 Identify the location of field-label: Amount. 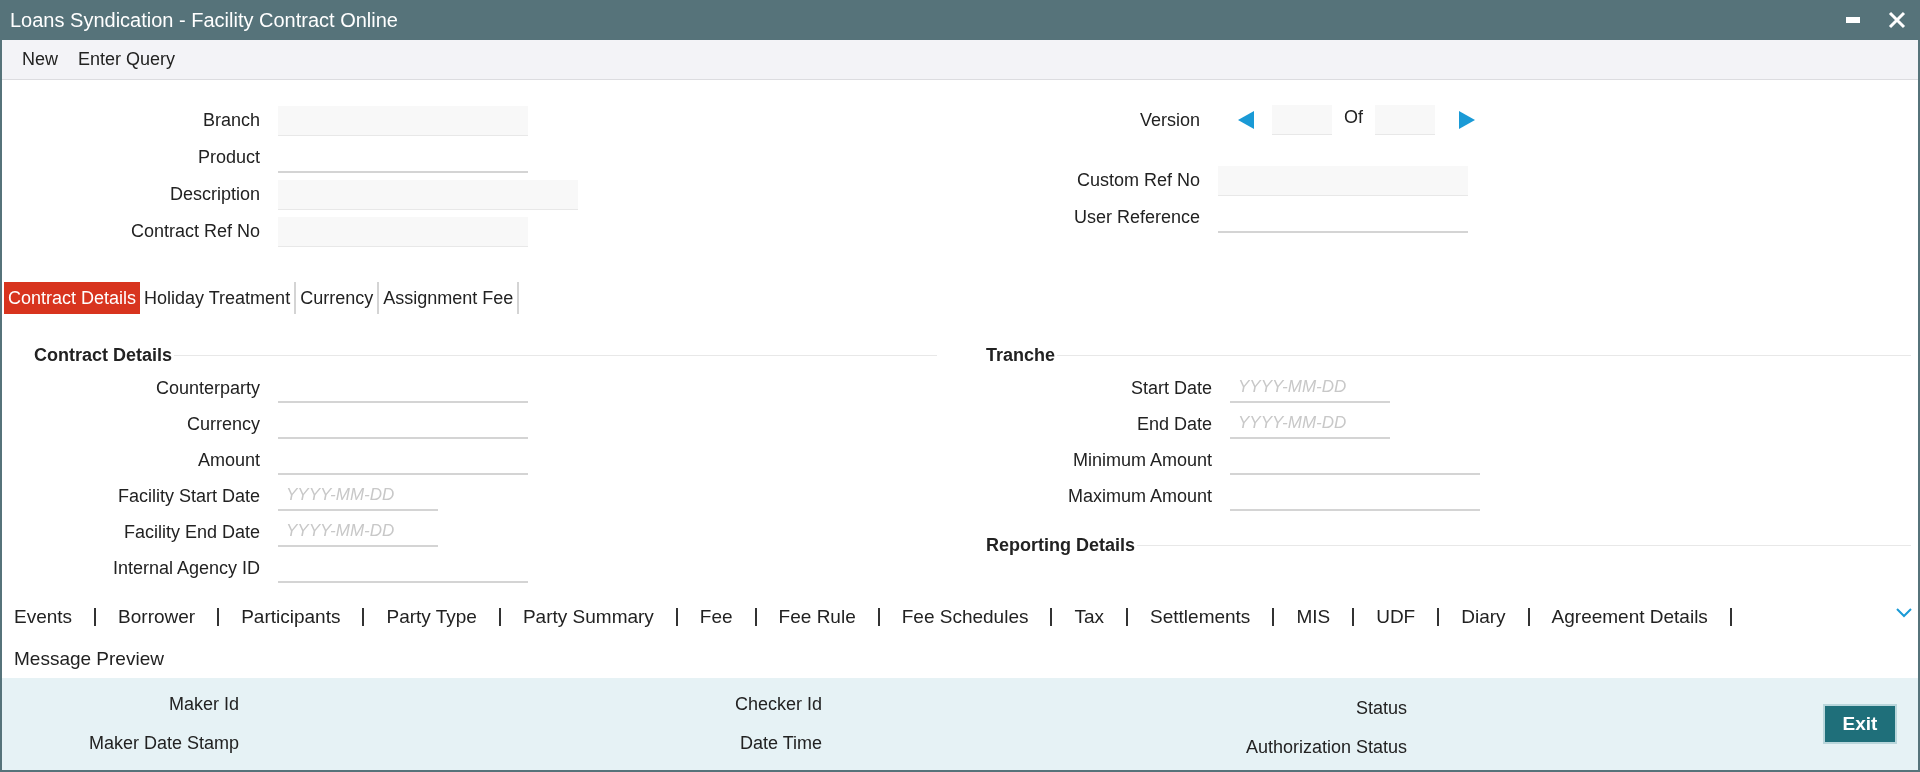
(228, 460).